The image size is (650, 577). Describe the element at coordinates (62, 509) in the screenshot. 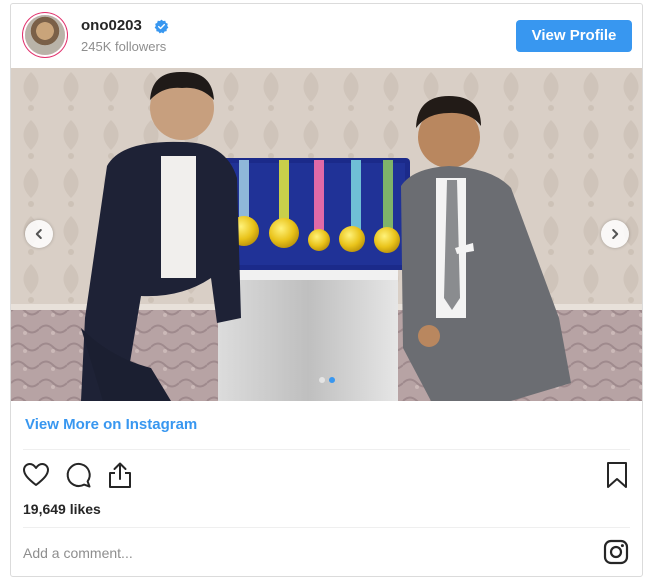

I see `likes-count: 19,649 likes` at that location.